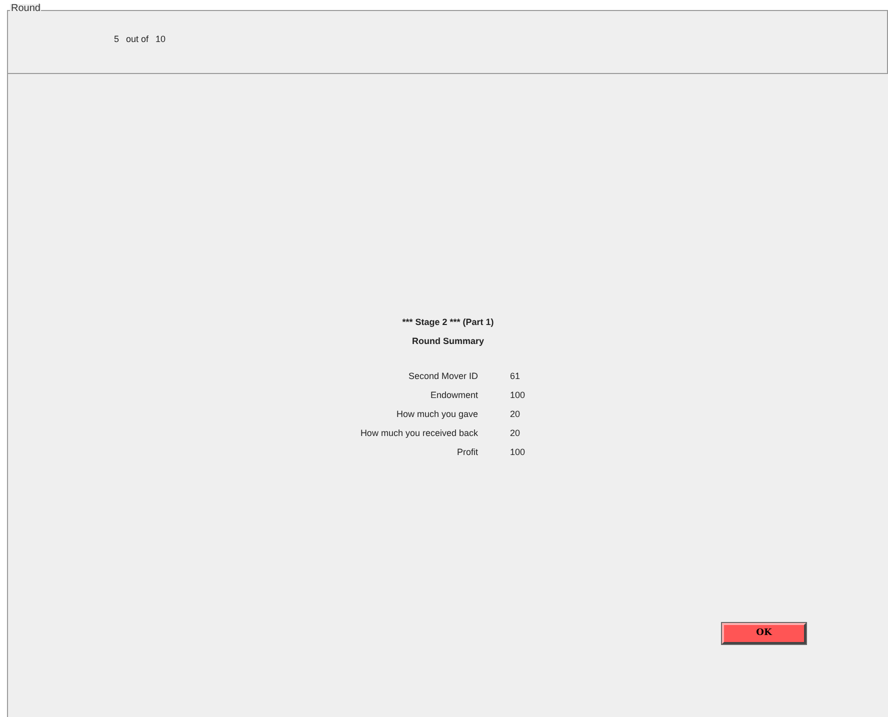 The width and height of the screenshot is (888, 717). Describe the element at coordinates (137, 39) in the screenshot. I see `round-separator: out of` at that location.